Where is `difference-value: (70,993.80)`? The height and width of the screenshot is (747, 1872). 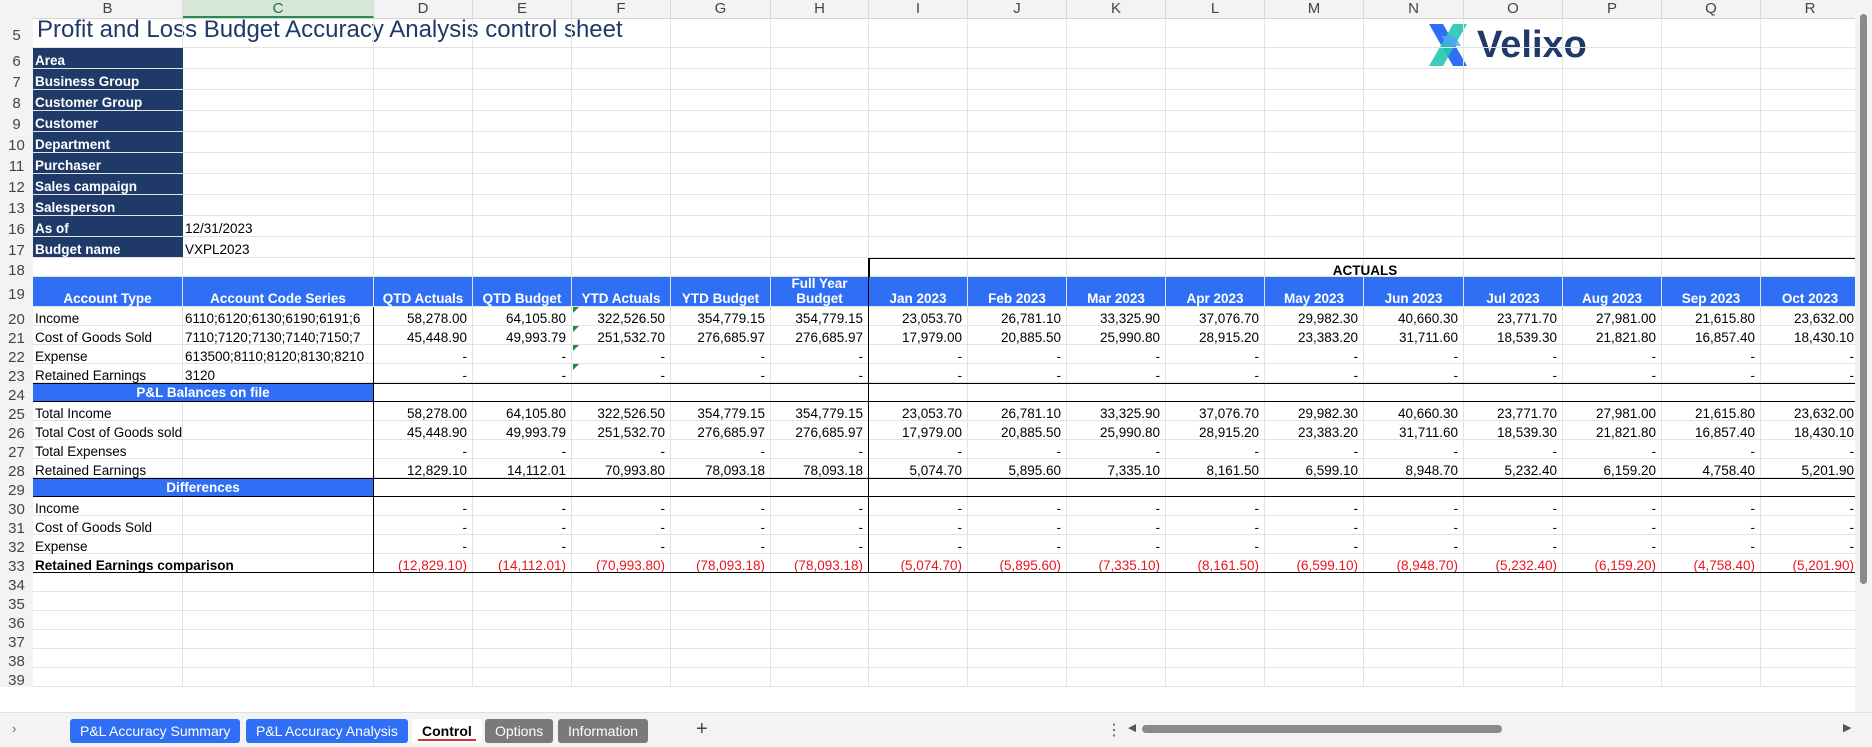
difference-value: (70,993.80) is located at coordinates (621, 563).